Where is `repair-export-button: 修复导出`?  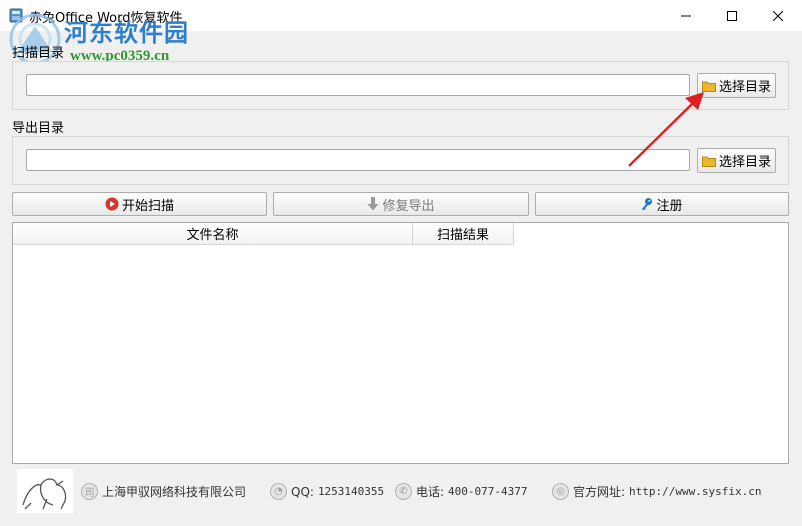
repair-export-button: 修复导出 is located at coordinates (401, 204).